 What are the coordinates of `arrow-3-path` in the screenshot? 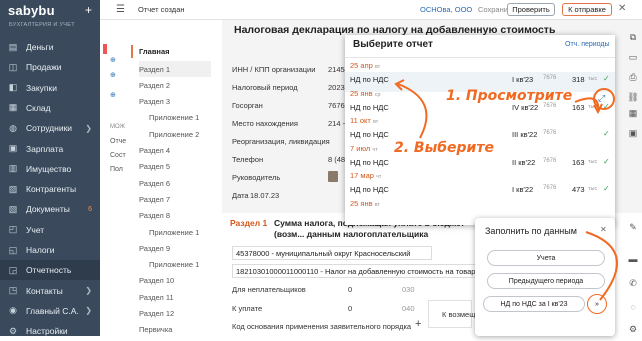 It's located at (601, 266).